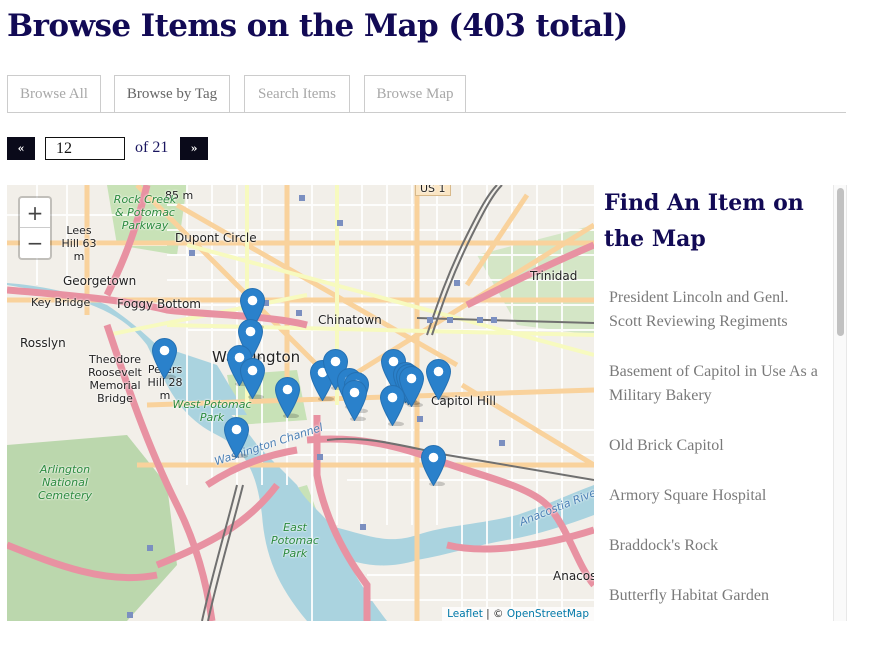 The width and height of the screenshot is (875, 659). I want to click on map-label: East Potomac Park, so click(295, 540).